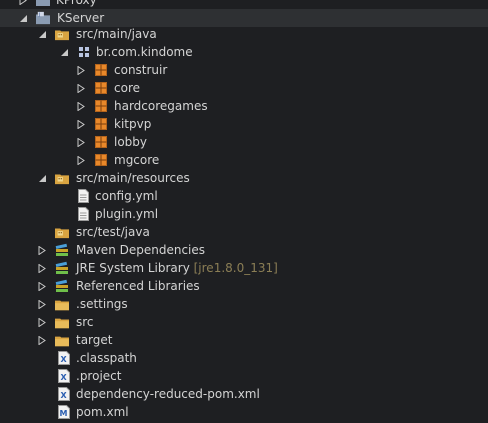 Image resolution: width=488 pixels, height=423 pixels. What do you see at coordinates (81, 18) in the screenshot?
I see `tree-item-label: KServer` at bounding box center [81, 18].